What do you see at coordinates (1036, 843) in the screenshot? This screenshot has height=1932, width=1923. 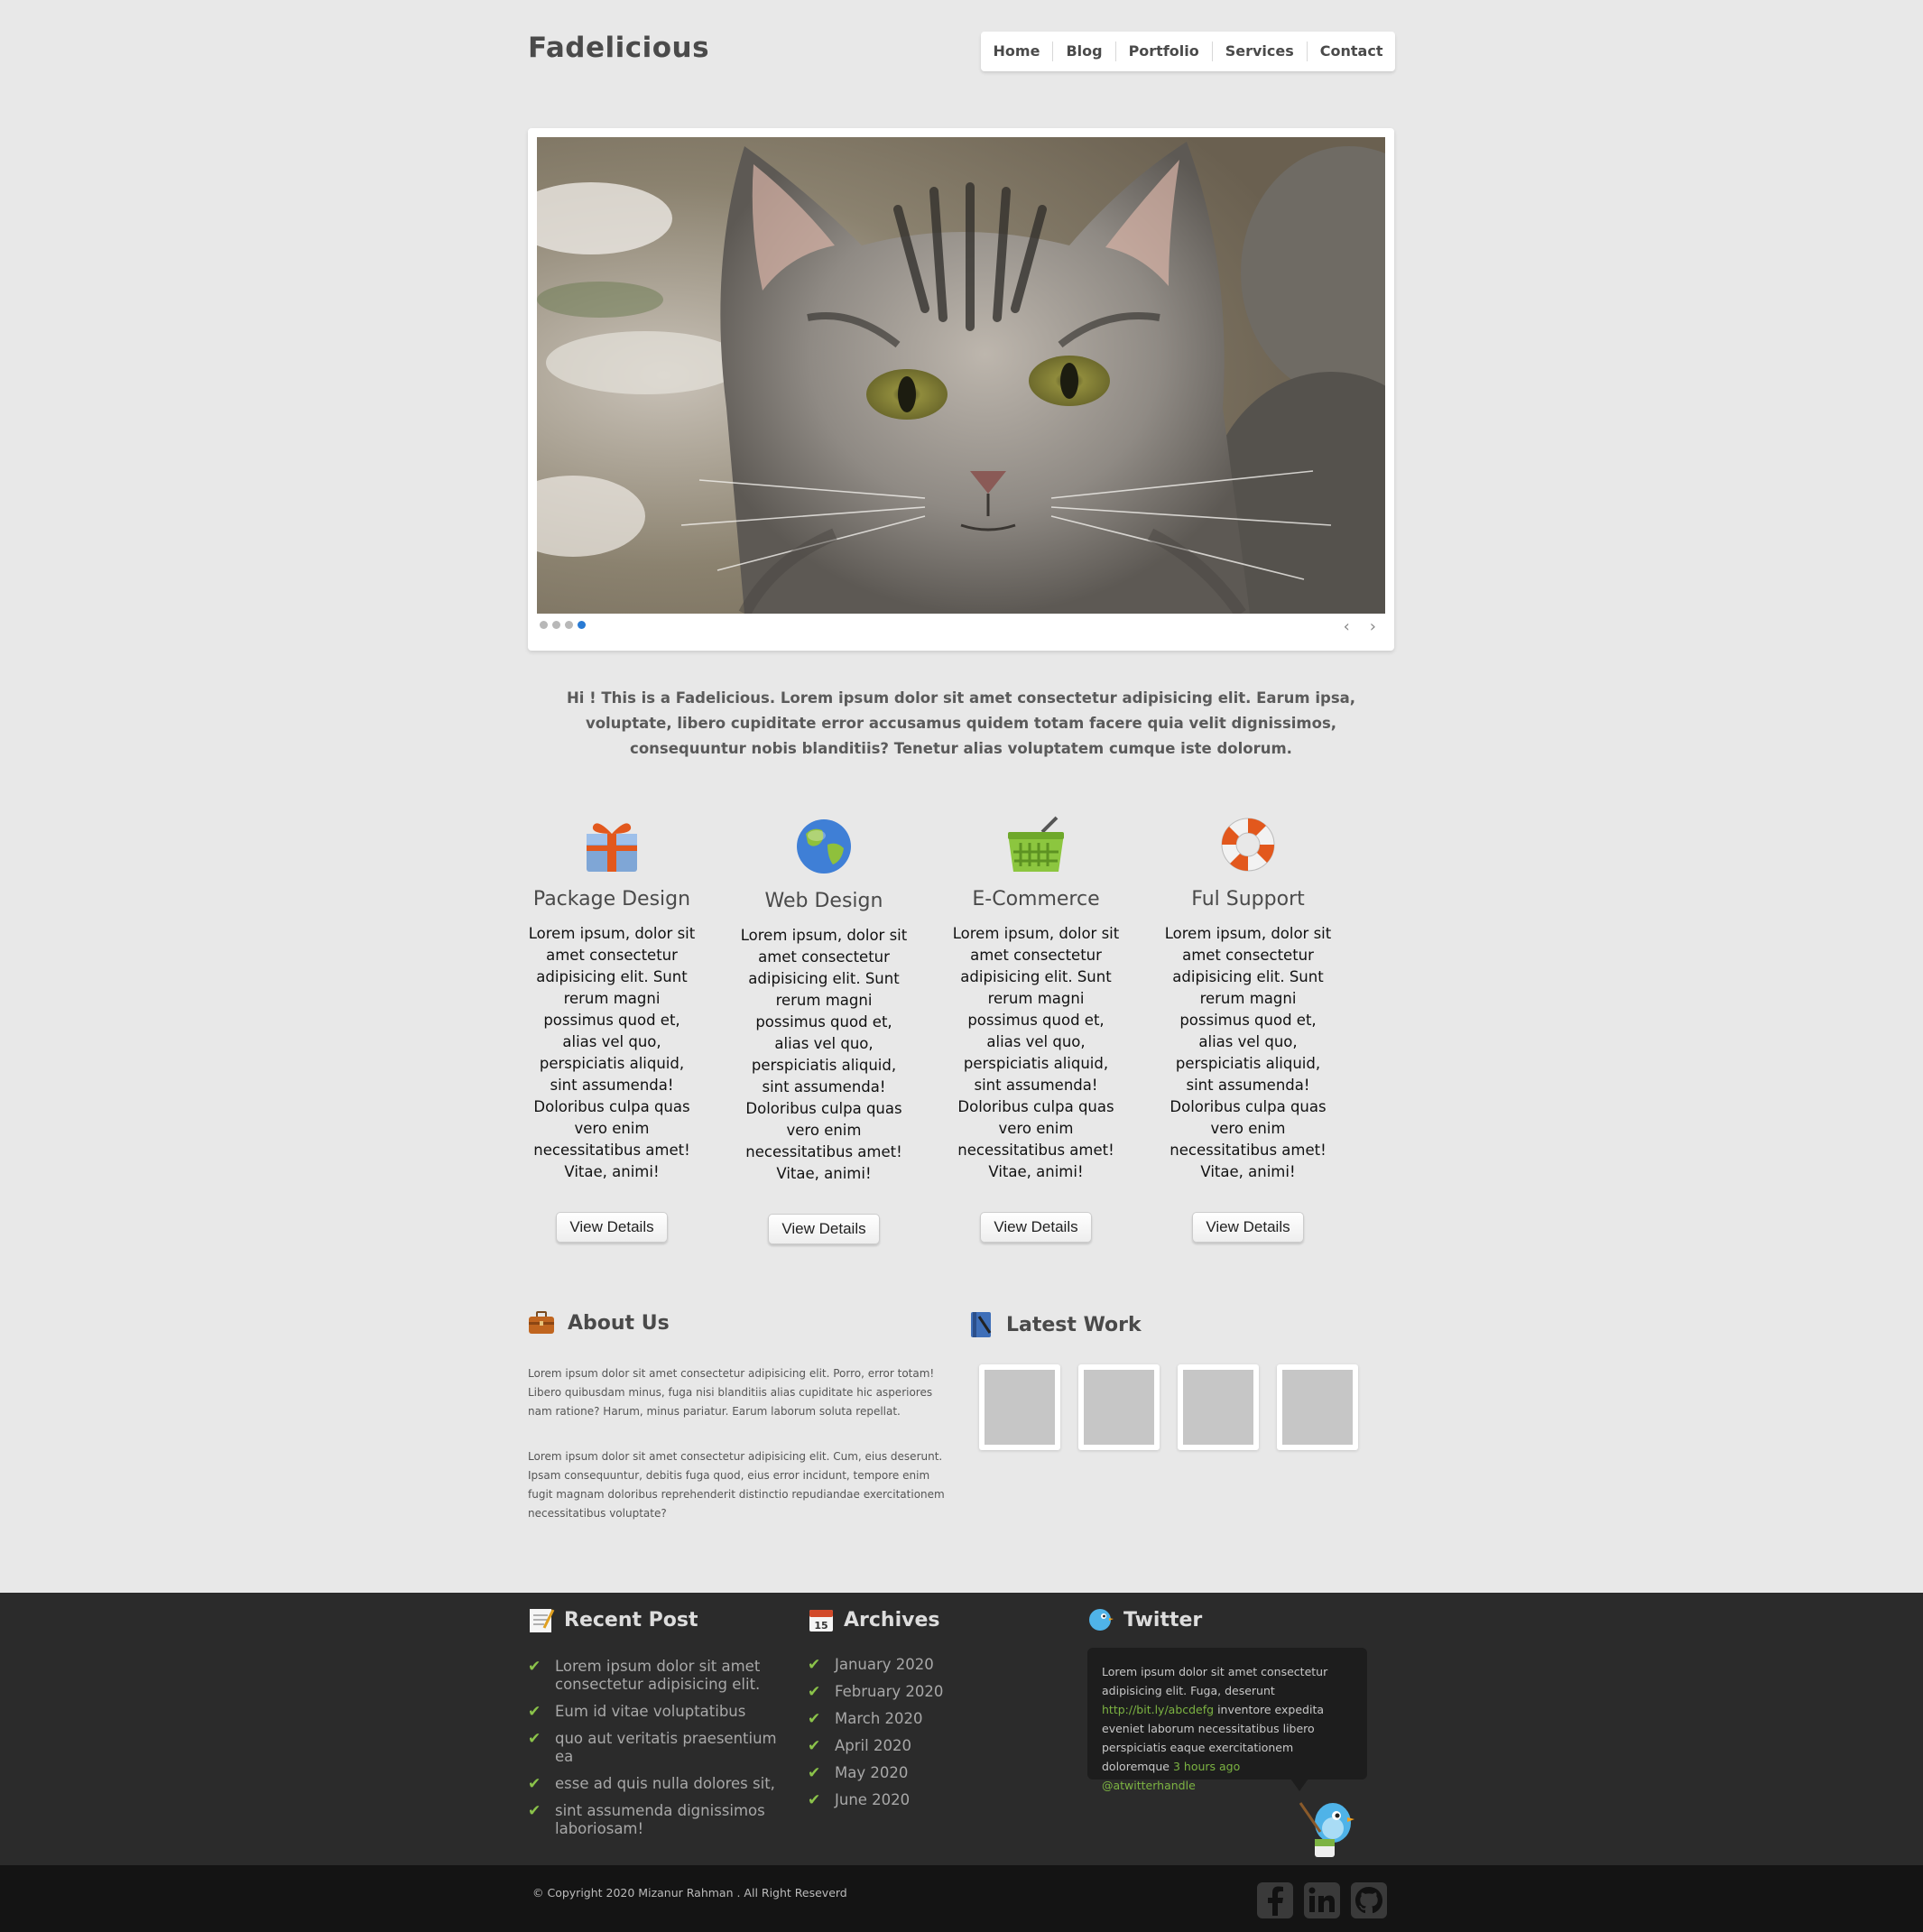 I see `basket-icon` at bounding box center [1036, 843].